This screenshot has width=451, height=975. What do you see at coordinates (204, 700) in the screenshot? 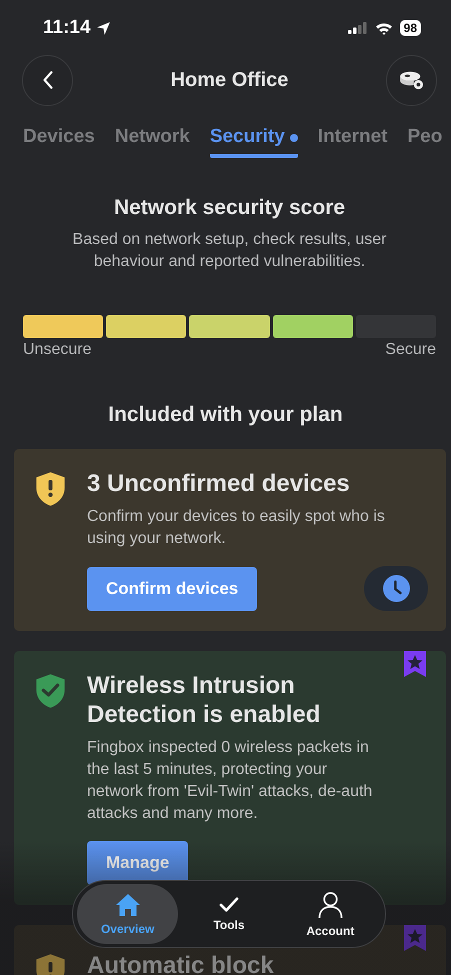
I see `card-title: Wireless Intrusion Detection is enabled` at bounding box center [204, 700].